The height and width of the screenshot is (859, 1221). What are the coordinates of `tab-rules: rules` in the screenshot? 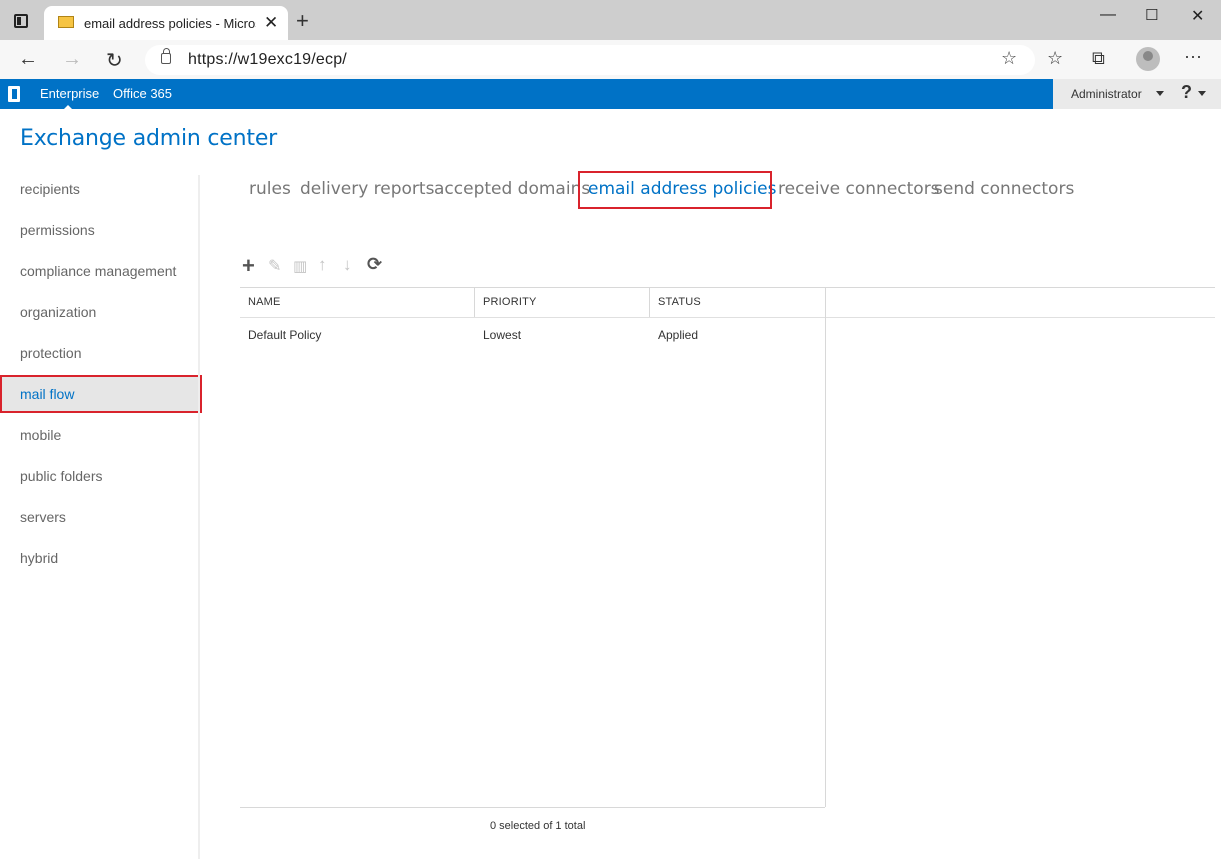 It's located at (270, 189).